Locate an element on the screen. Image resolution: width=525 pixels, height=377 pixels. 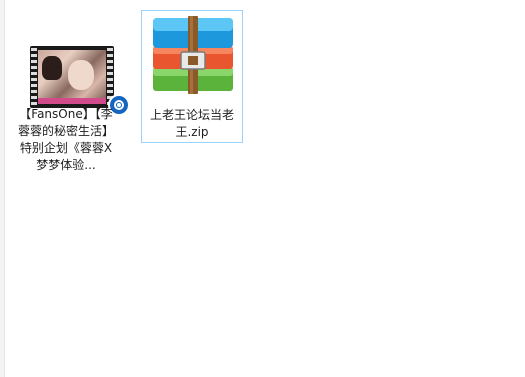
film-strip-holes-left is located at coordinates (34, 77).